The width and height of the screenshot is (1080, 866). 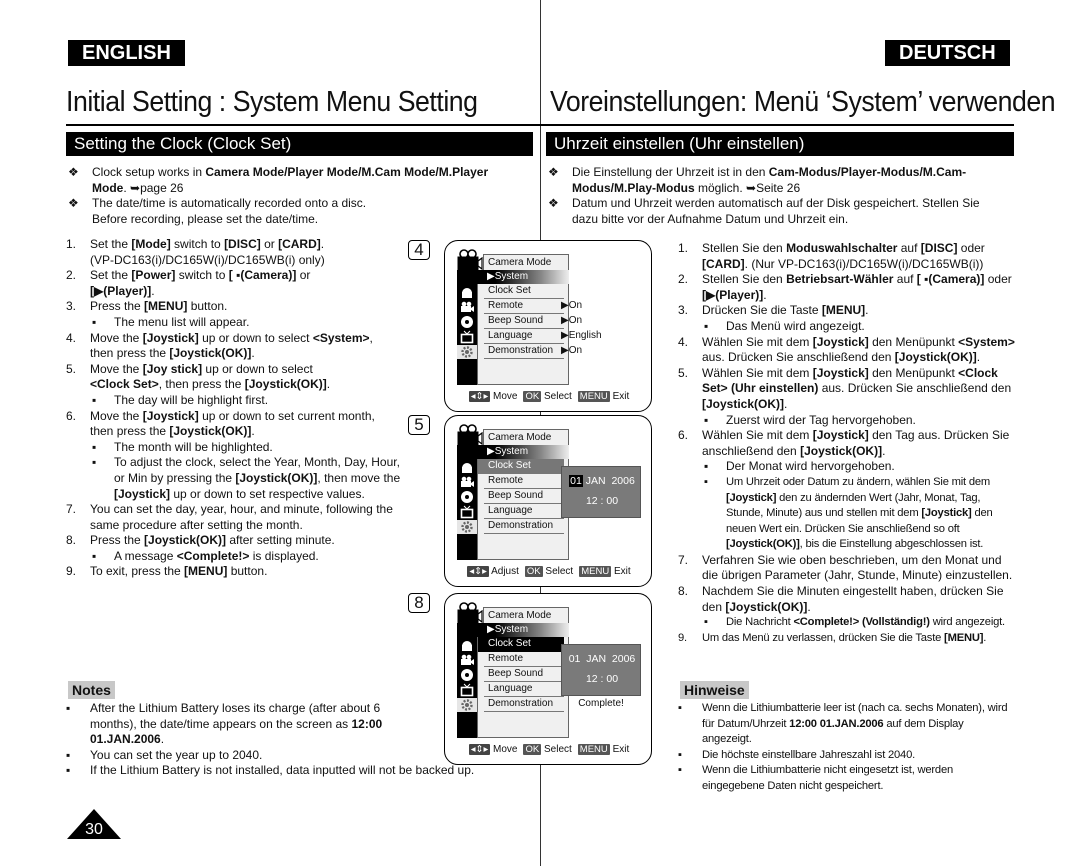 I want to click on clock-display: 01 JAN 2006 12 : 00, so click(x=601, y=670).